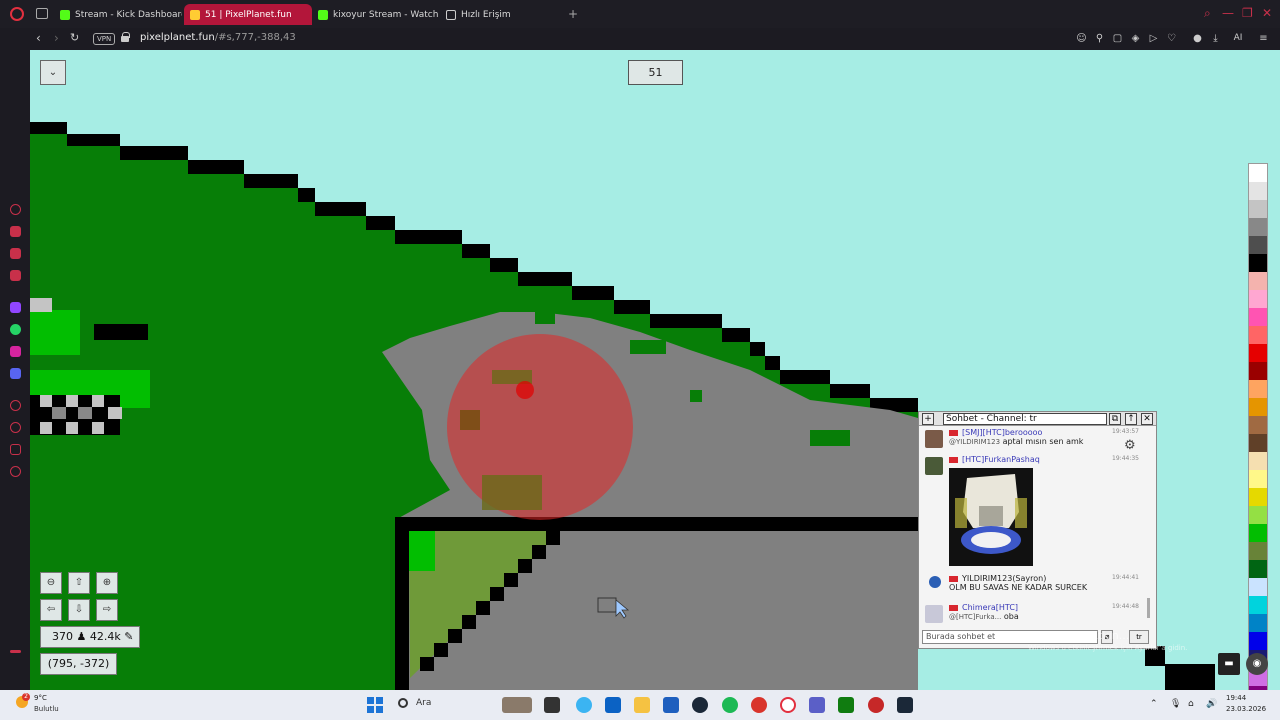  What do you see at coordinates (79, 583) in the screenshot?
I see `move-up-button: ⇧` at bounding box center [79, 583].